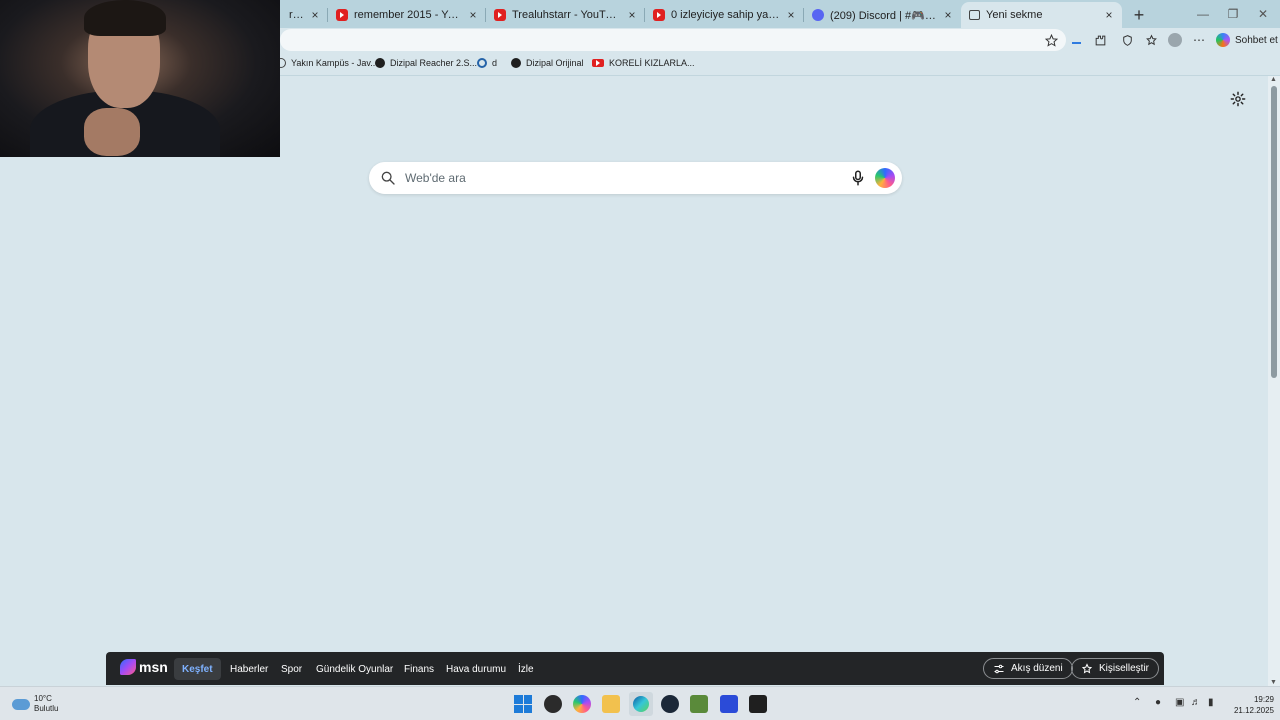 The height and width of the screenshot is (720, 1280). I want to click on msn-logo: msn, so click(144, 667).